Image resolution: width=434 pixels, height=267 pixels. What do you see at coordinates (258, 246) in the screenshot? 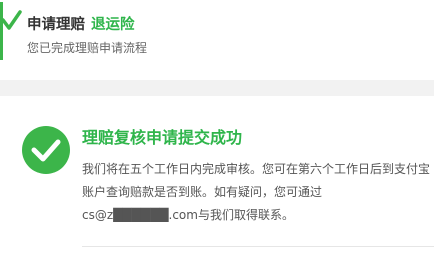
I see `bottom-divider` at bounding box center [258, 246].